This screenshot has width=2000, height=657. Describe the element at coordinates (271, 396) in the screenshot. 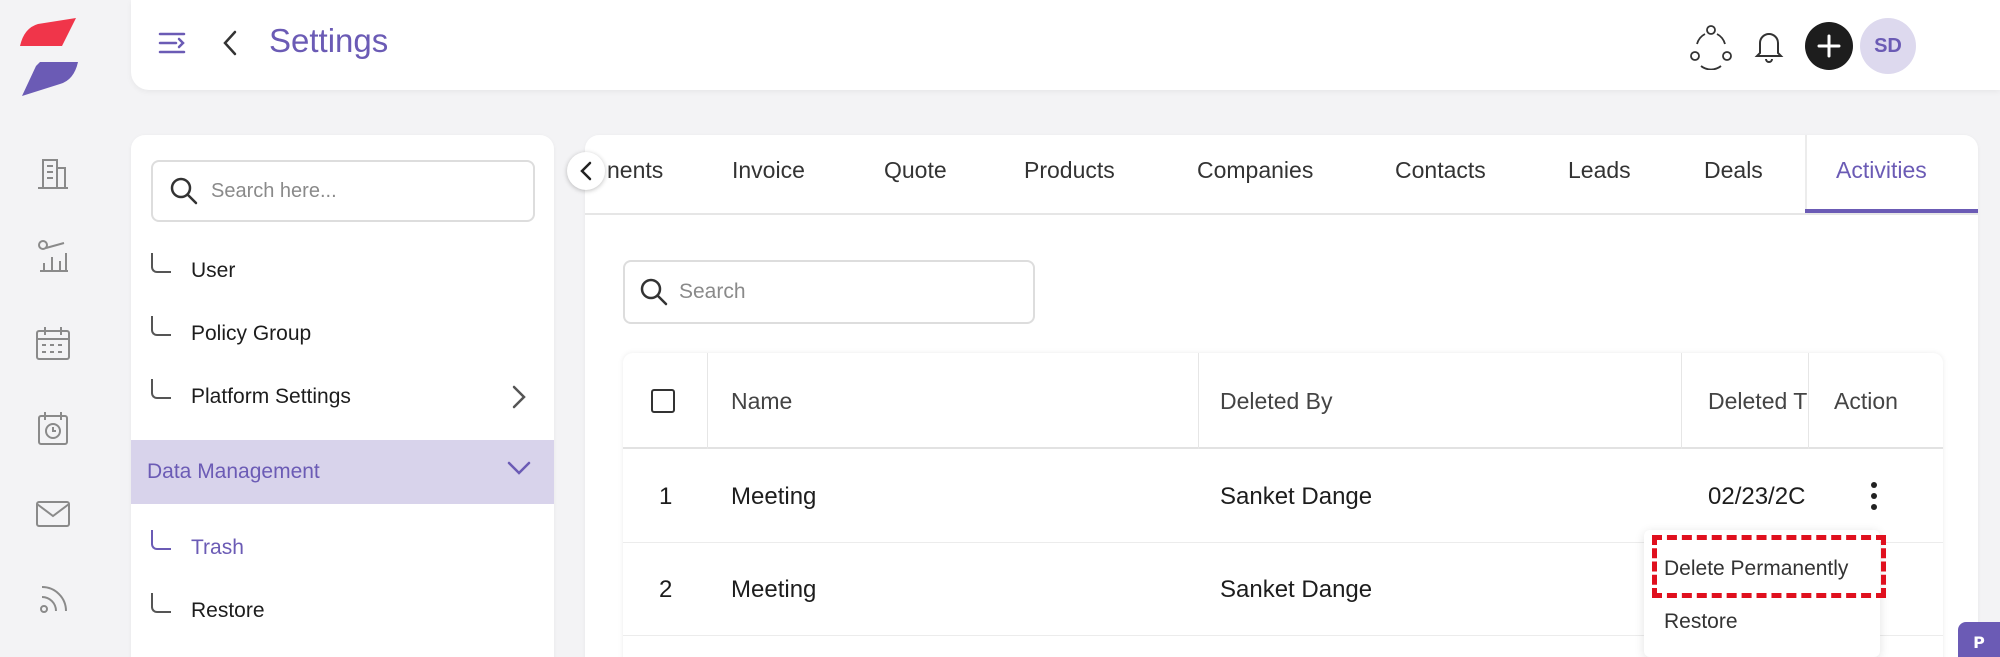

I see `sidebar-item-label: Platform Settings` at that location.